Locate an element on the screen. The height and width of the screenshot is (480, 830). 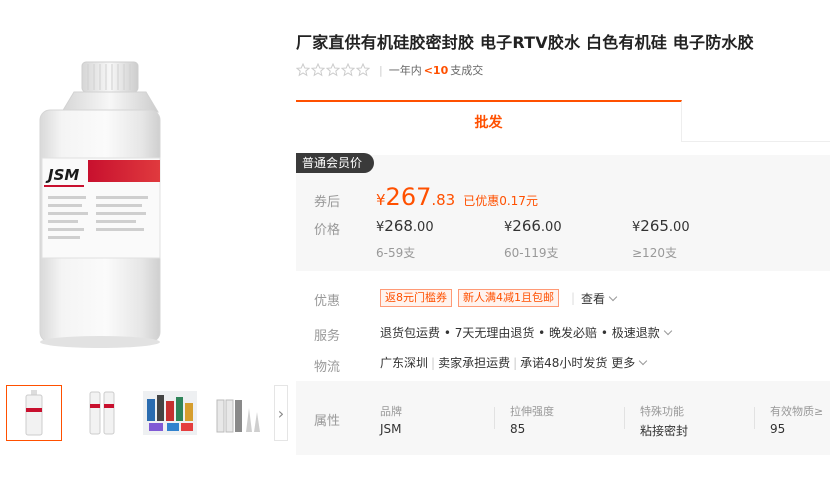
shipping-promise: 承诺48小时发货 is located at coordinates (564, 363).